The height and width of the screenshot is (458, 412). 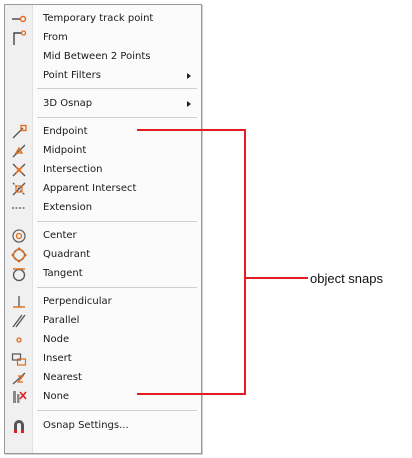 I want to click on menu-item-from: From, so click(x=103, y=37).